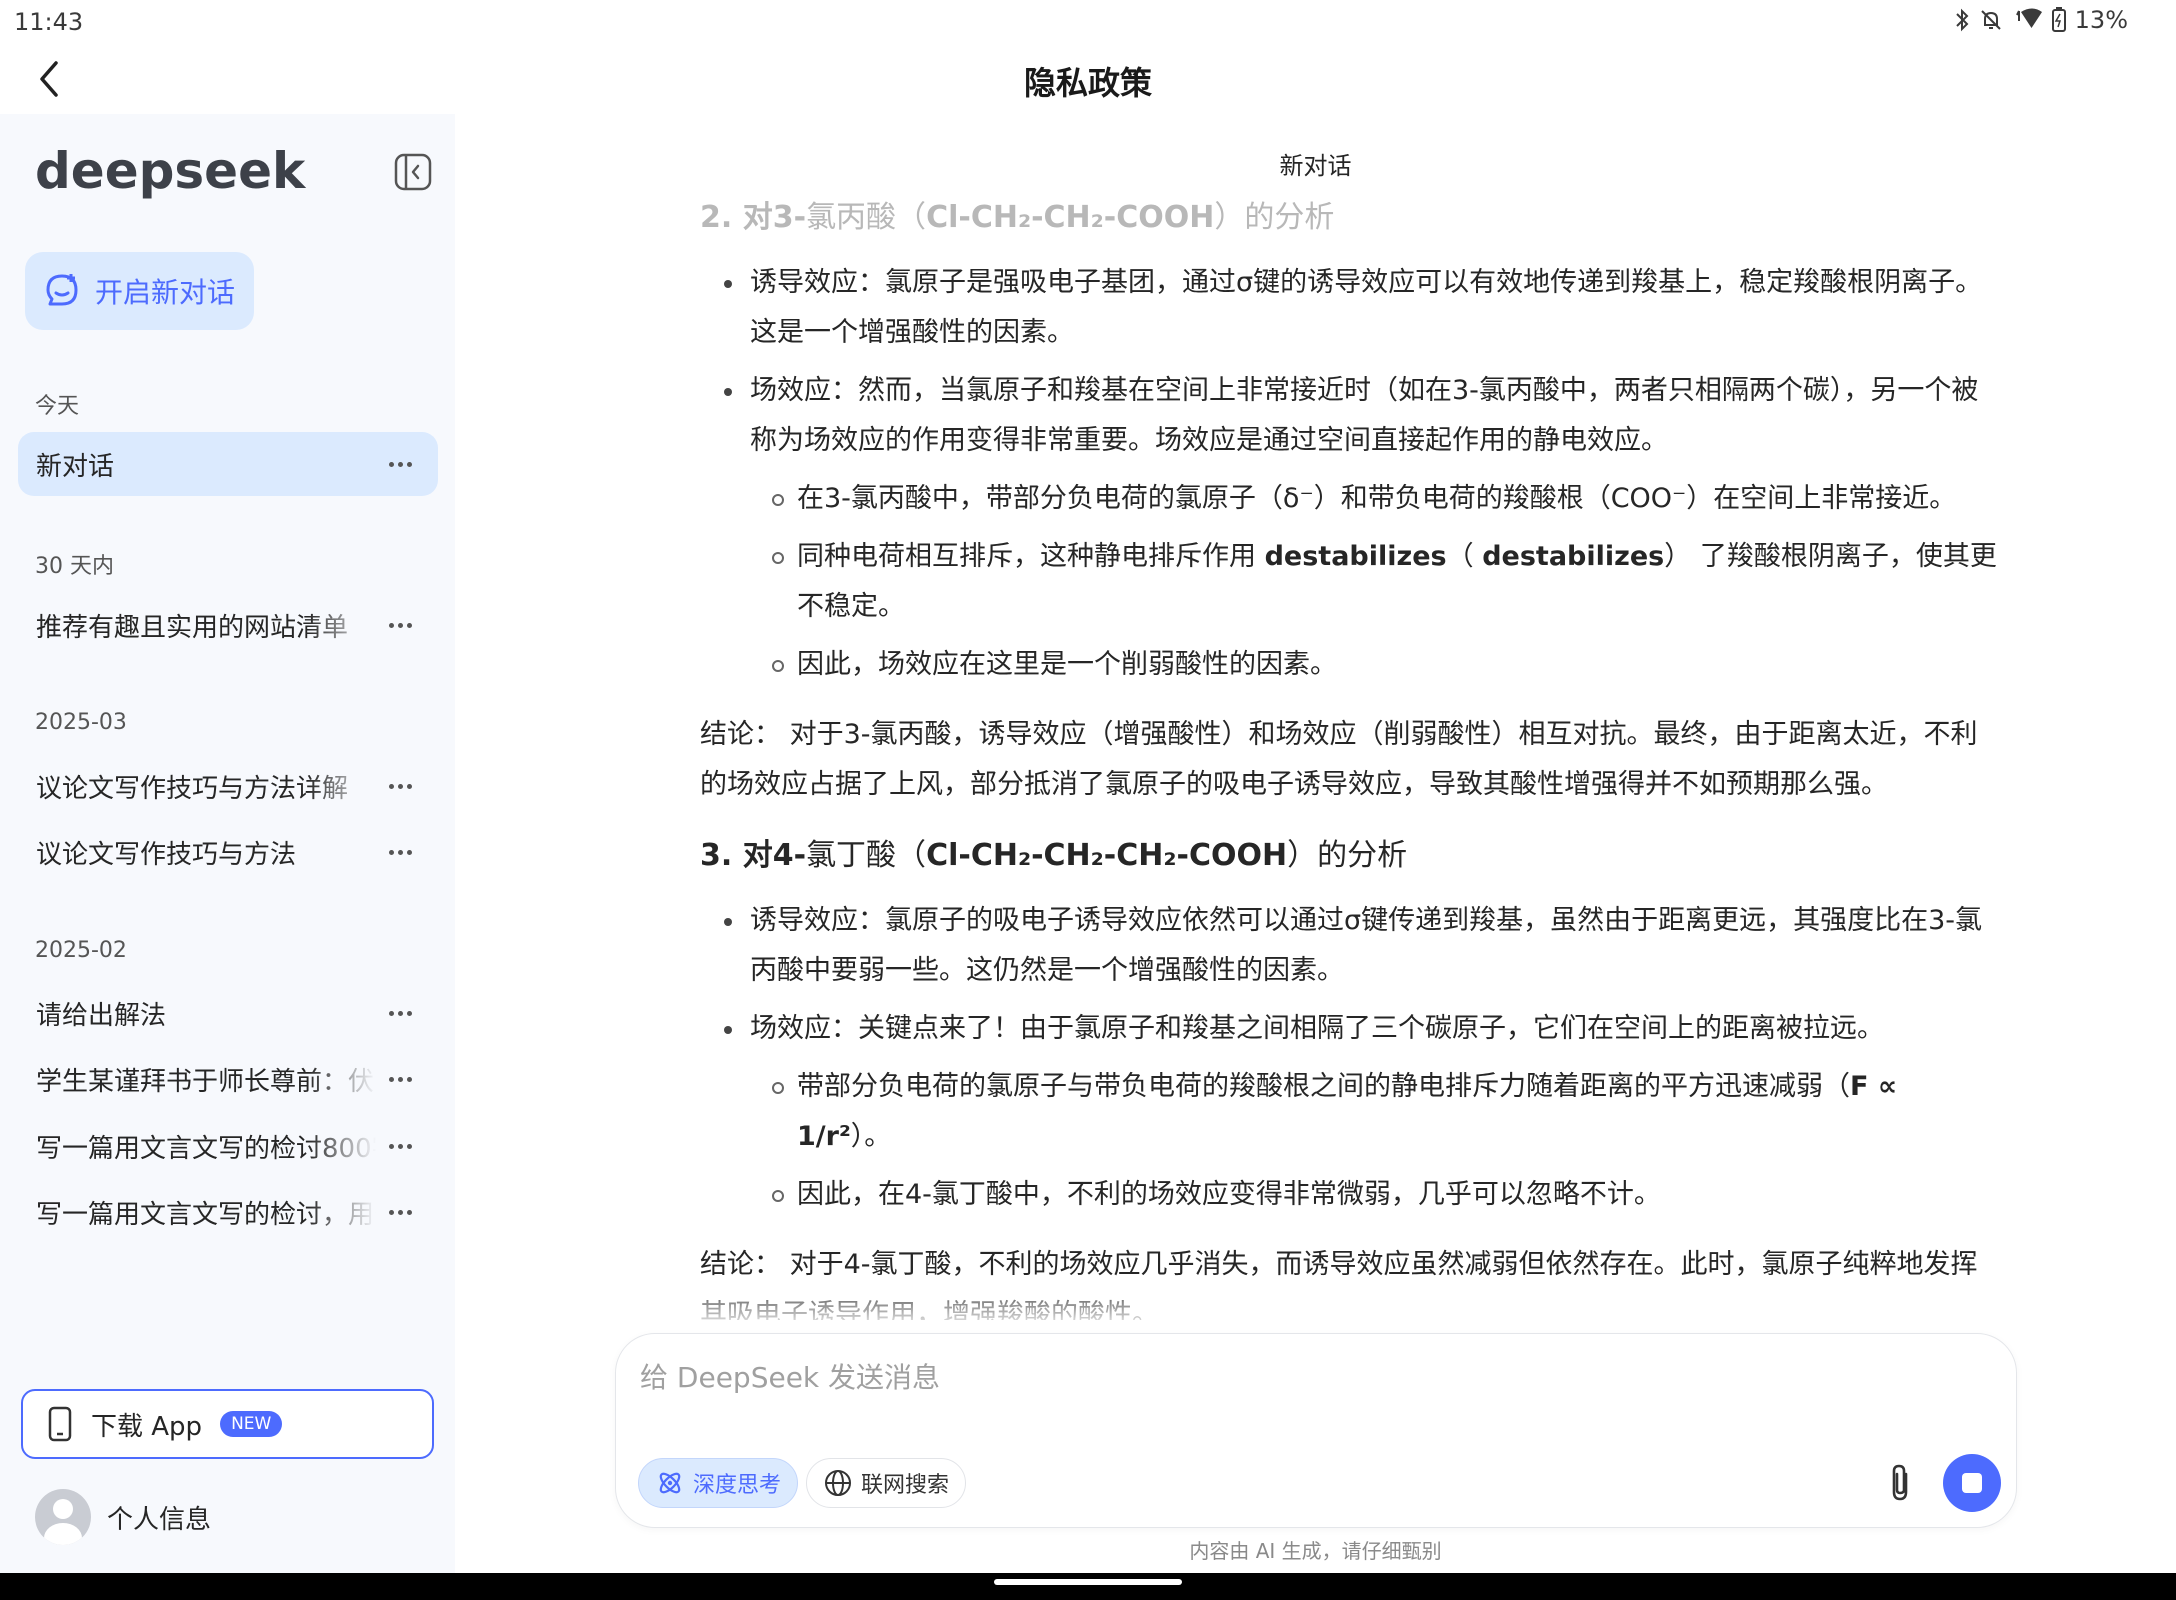  I want to click on sidebar-collapse-icon, so click(413, 172).